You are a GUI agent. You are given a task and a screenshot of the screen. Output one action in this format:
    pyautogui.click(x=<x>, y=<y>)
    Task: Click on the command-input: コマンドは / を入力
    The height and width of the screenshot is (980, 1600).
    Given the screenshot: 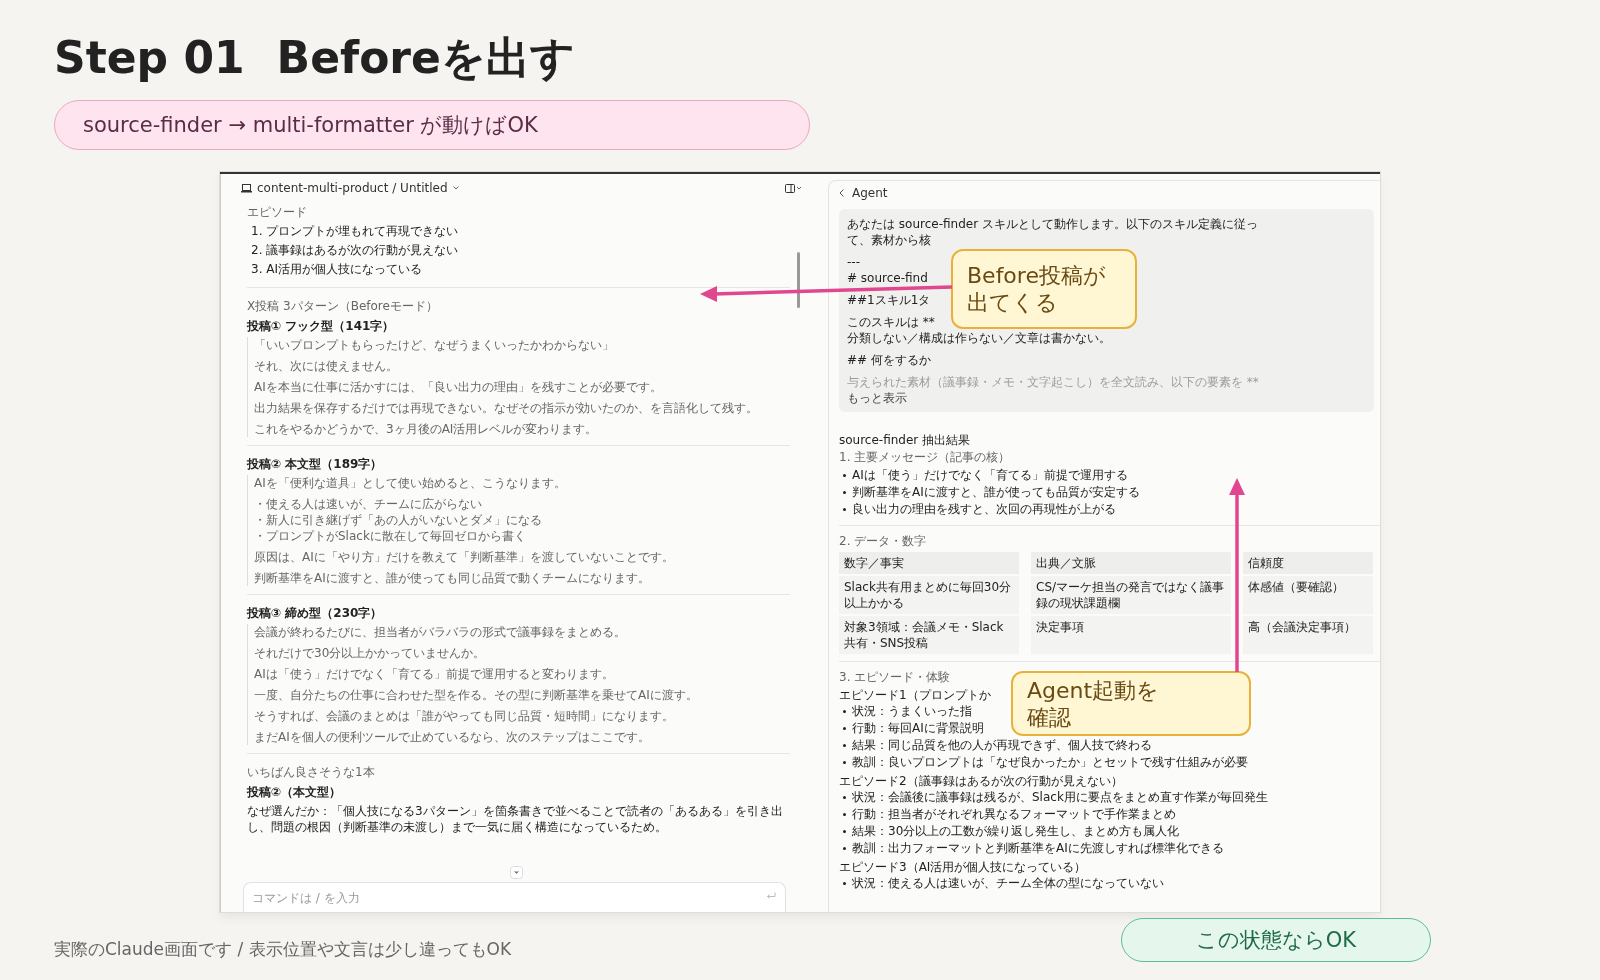 What is the action you would take?
    pyautogui.click(x=514, y=897)
    